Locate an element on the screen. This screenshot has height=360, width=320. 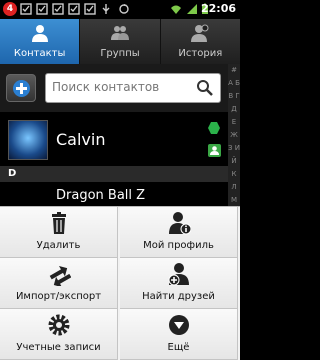
find-friends-menu-item: Найти друзей is located at coordinates (179, 283).